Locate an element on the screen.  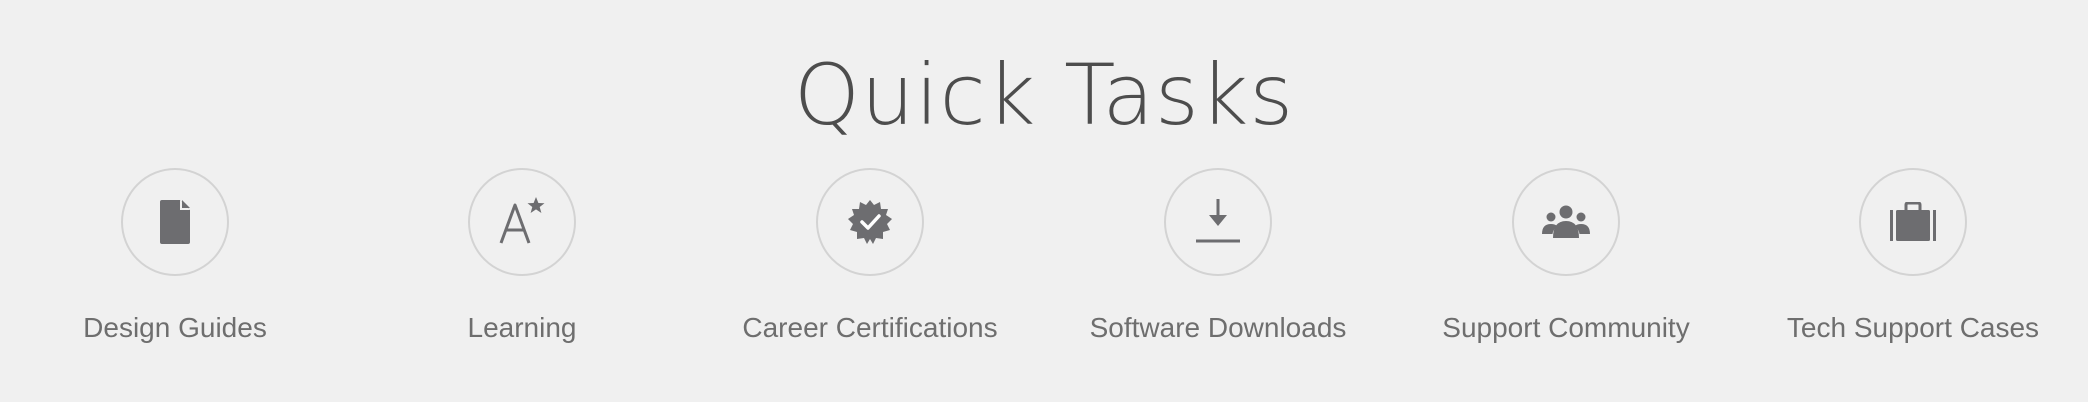
task-learning: Learning is located at coordinates (522, 257).